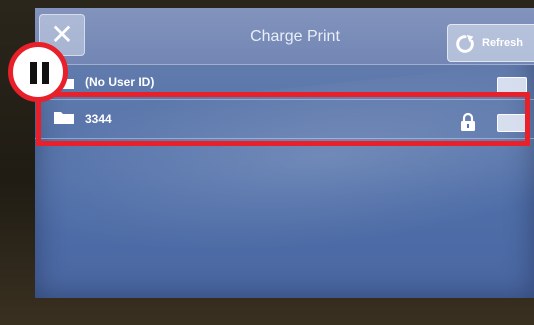  Describe the element at coordinates (502, 43) in the screenshot. I see `refresh-label: Refresh` at that location.